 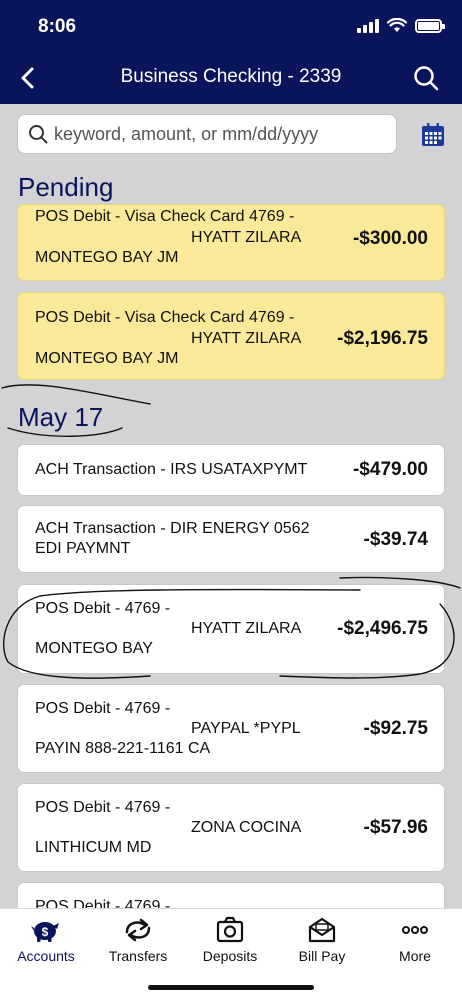 What do you see at coordinates (368, 25) in the screenshot?
I see `cellular-signal-icon` at bounding box center [368, 25].